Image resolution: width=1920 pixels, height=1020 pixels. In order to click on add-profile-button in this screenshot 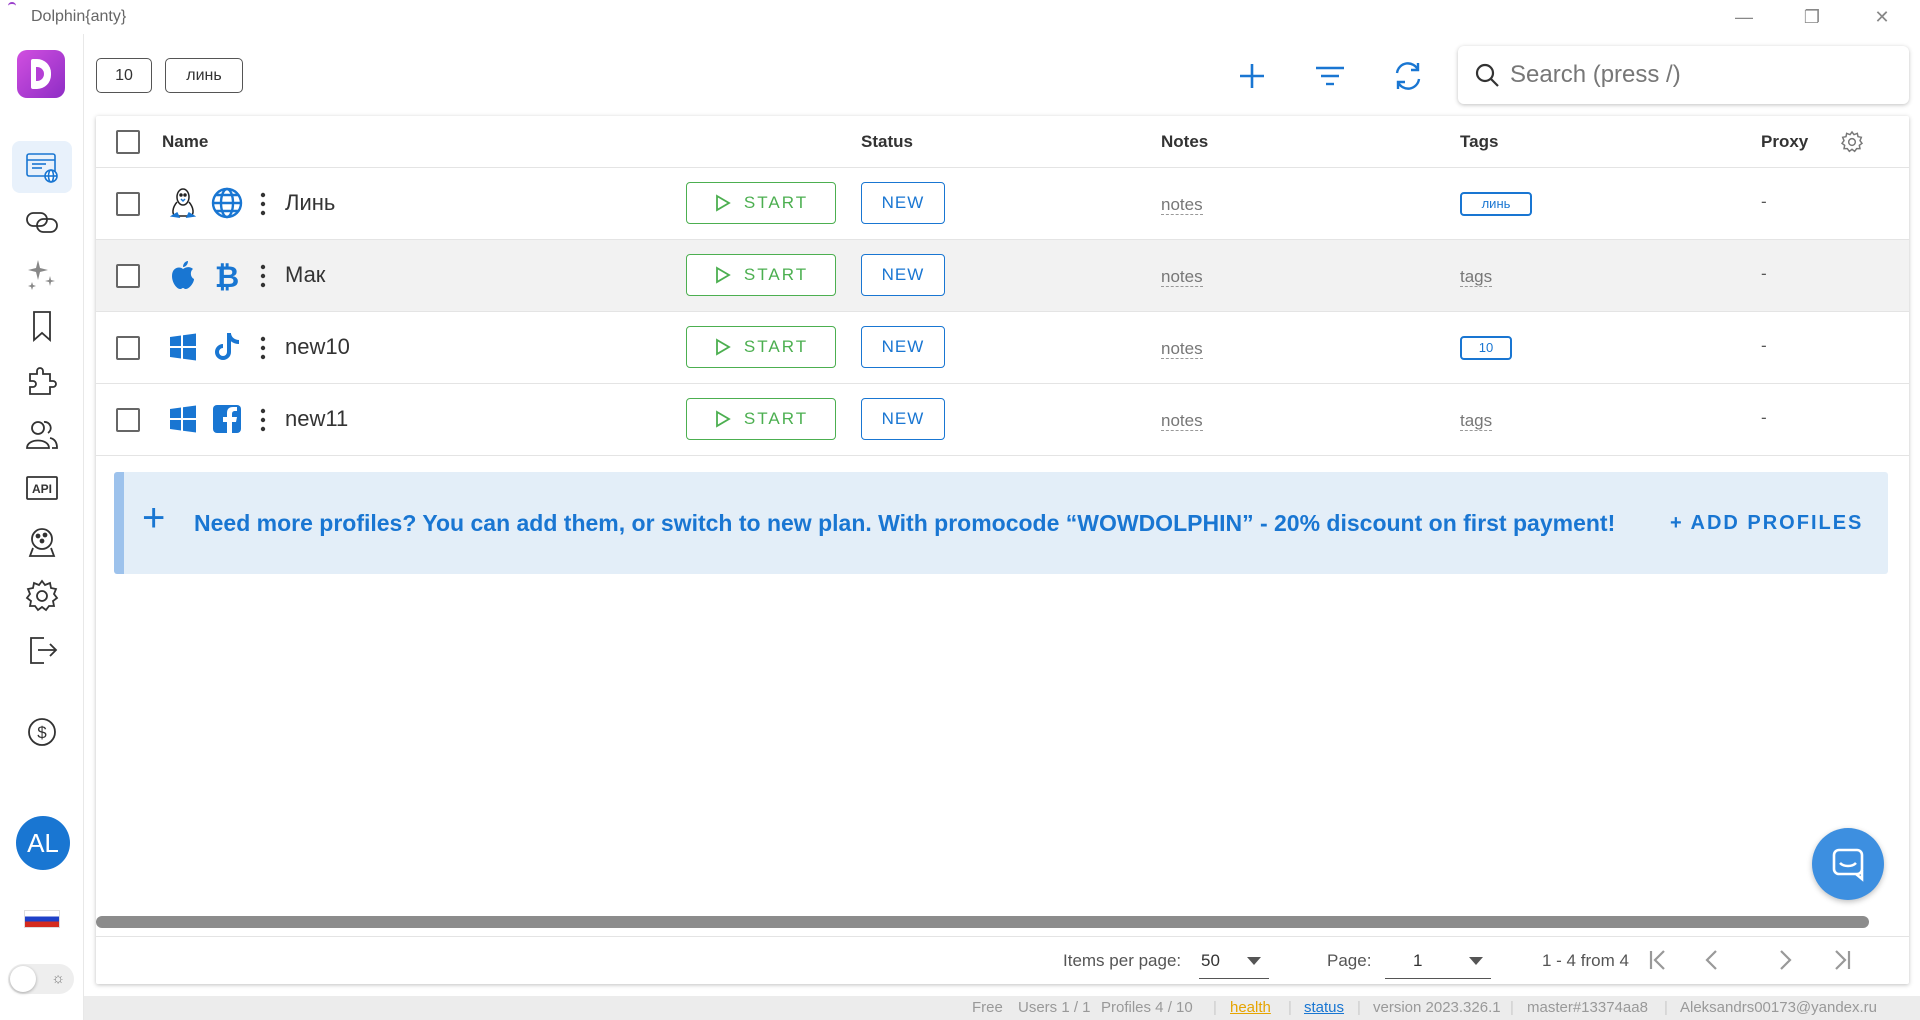, I will do `click(1252, 76)`.